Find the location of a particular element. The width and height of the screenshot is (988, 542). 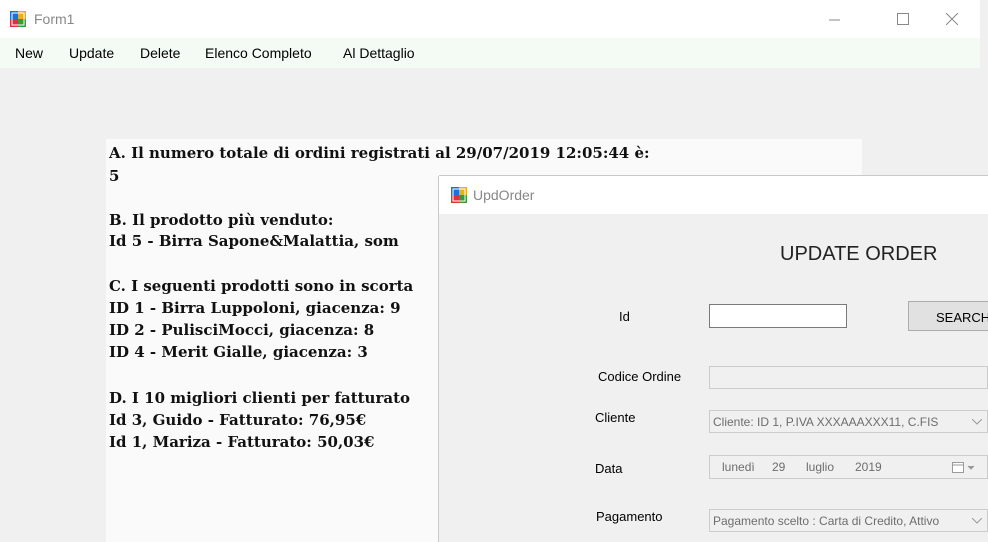

date-year: 2019 is located at coordinates (868, 467).